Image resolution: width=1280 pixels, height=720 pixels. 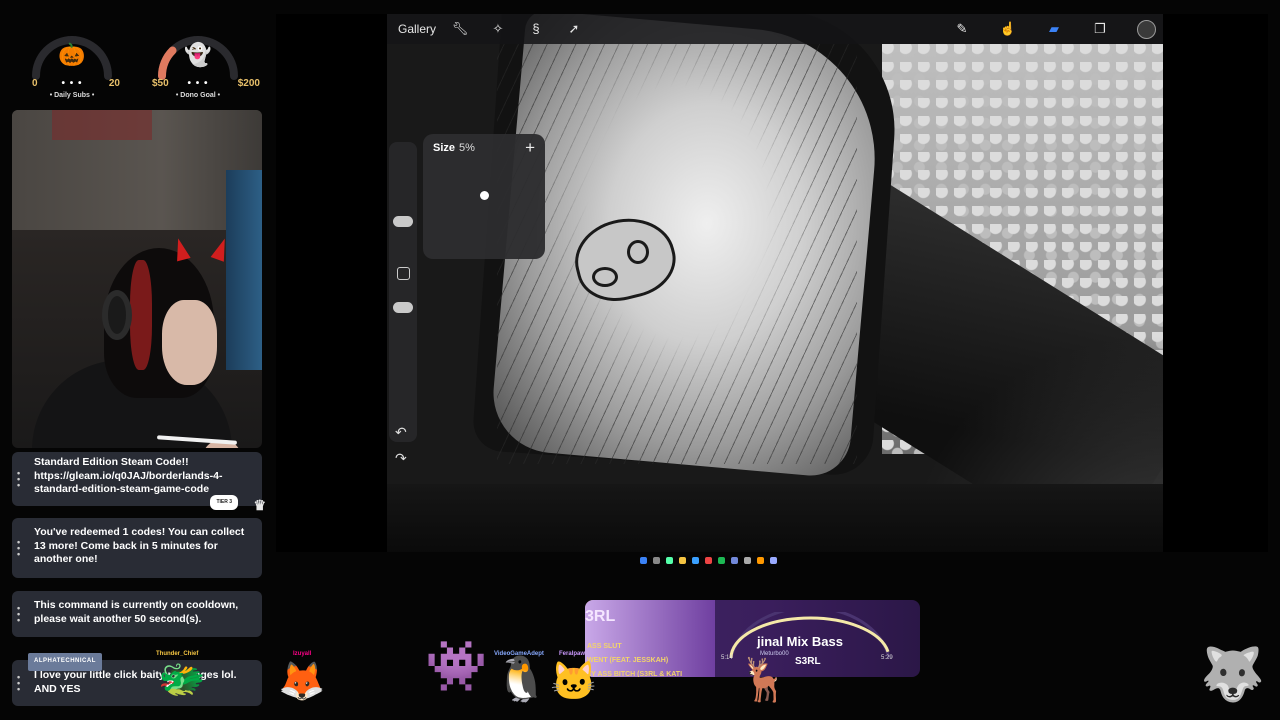 What do you see at coordinates (572, 654) in the screenshot?
I see `mascot-name: Feralpaw` at bounding box center [572, 654].